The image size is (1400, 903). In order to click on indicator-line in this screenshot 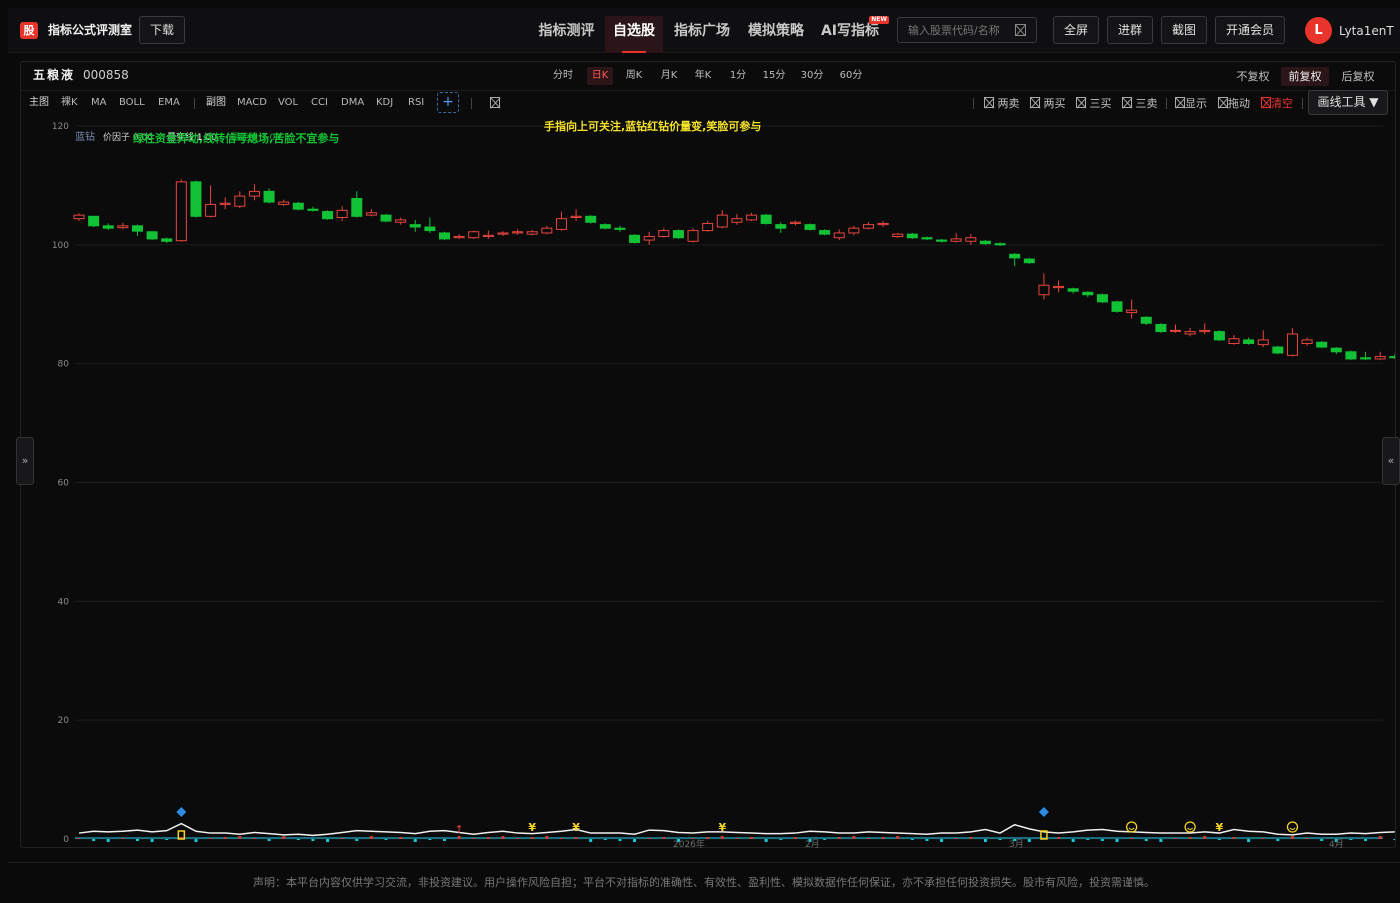, I will do `click(736, 829)`.